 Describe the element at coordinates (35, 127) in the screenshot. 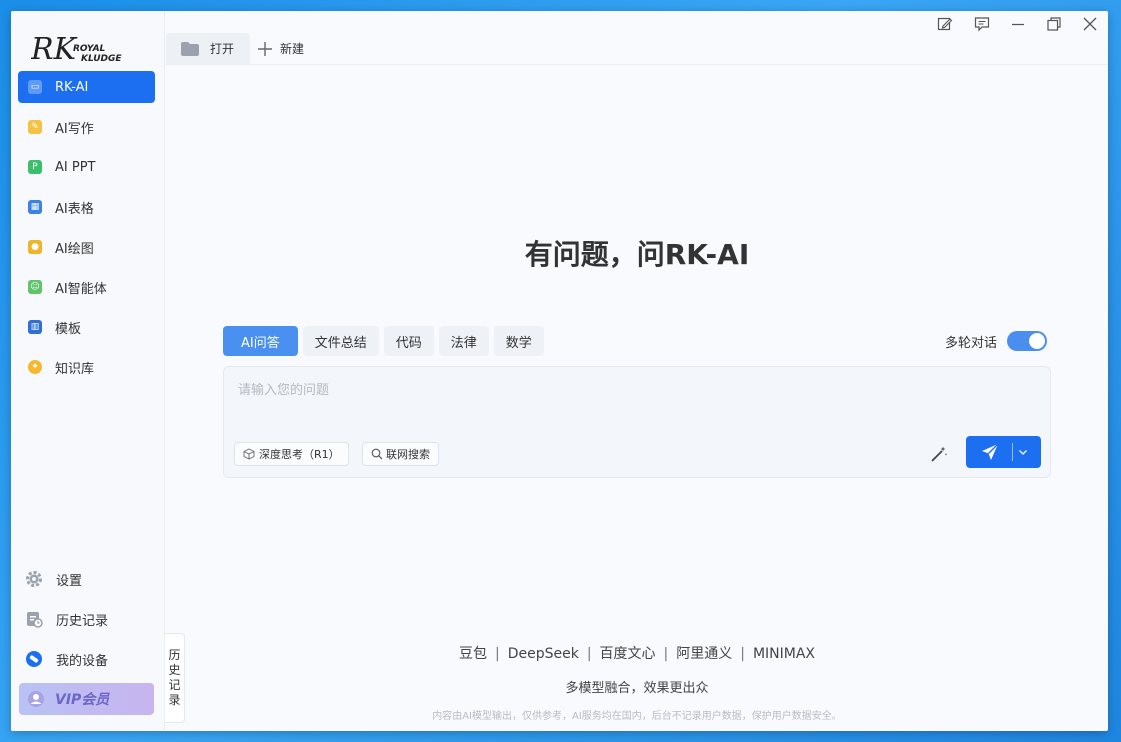

I see `write-icon: ✎` at that location.